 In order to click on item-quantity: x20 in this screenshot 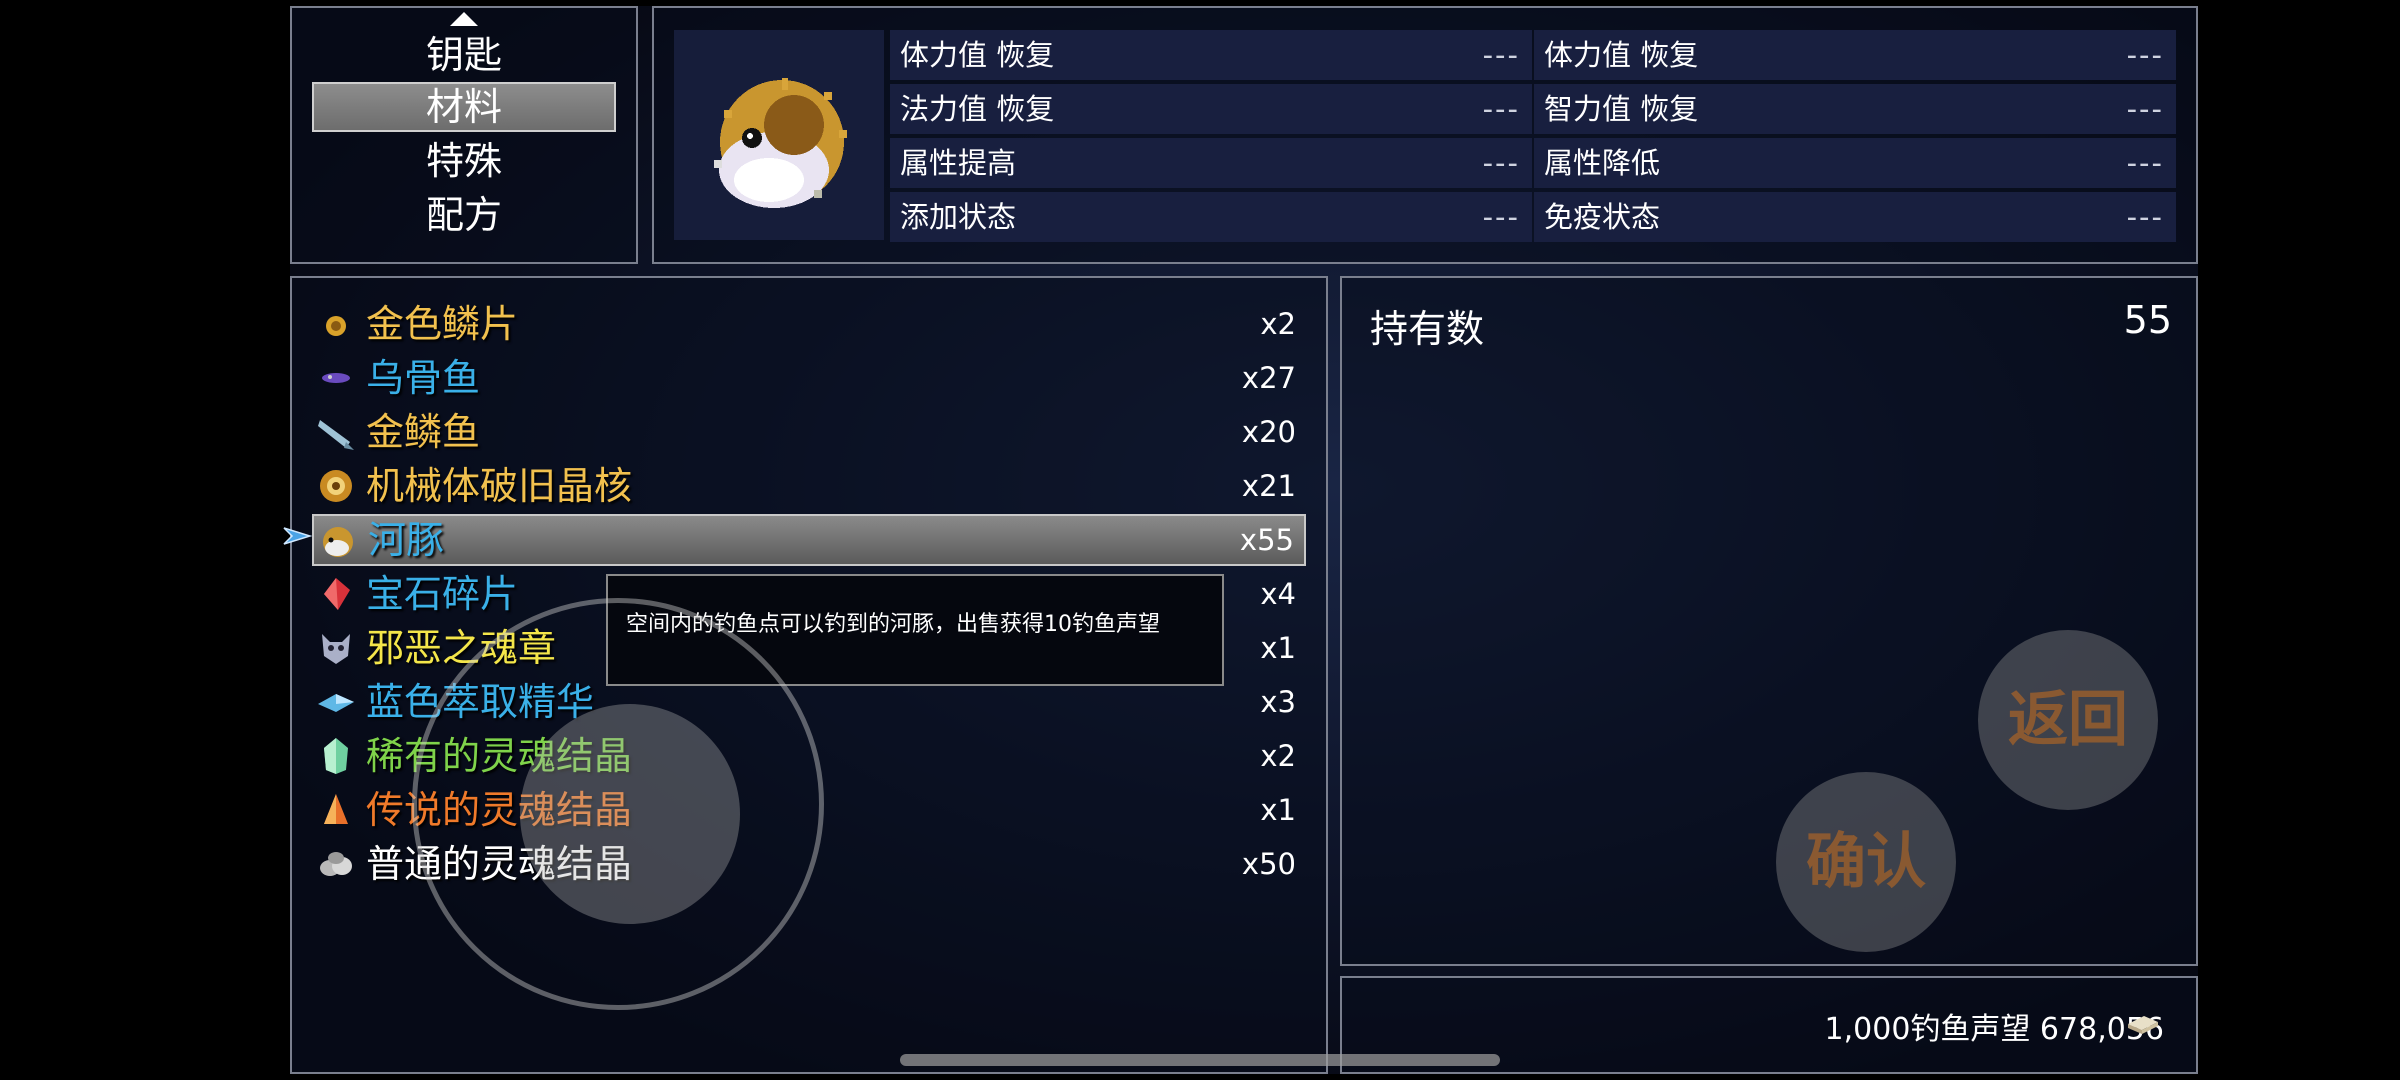, I will do `click(1268, 432)`.